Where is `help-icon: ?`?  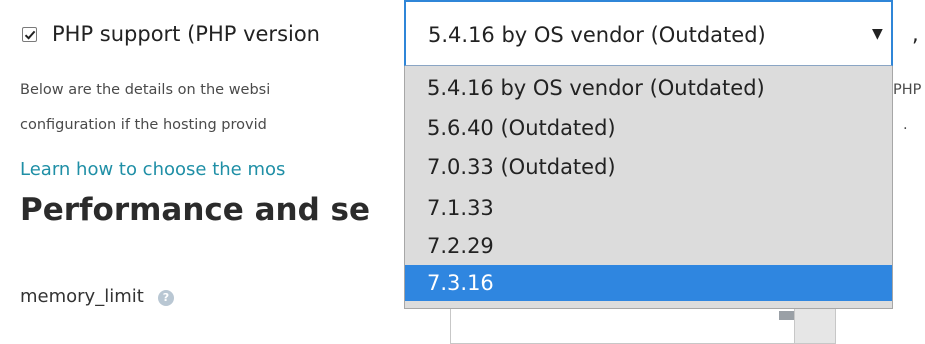
help-icon: ? is located at coordinates (166, 298).